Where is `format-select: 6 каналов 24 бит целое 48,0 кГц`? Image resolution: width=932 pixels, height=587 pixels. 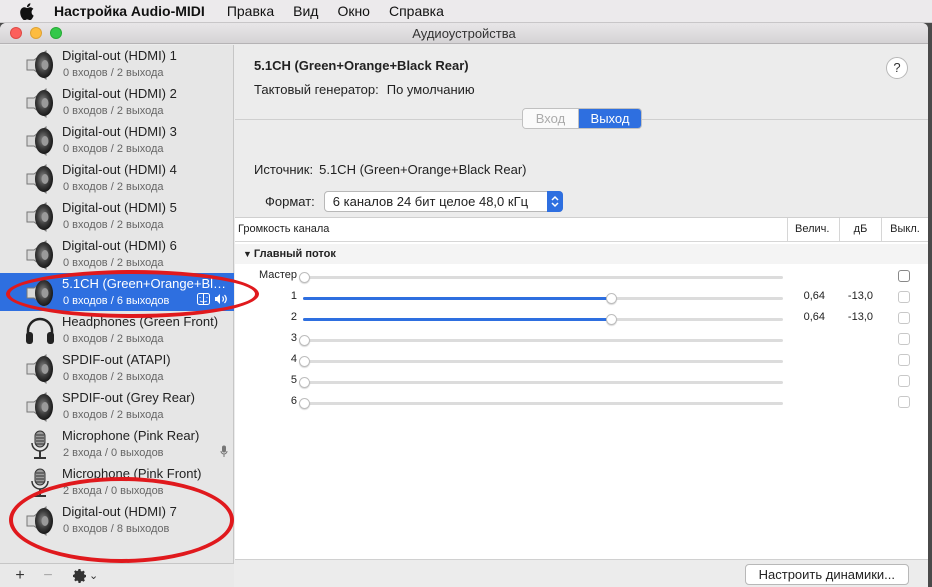 format-select: 6 каналов 24 бит целое 48,0 кГц is located at coordinates (443, 201).